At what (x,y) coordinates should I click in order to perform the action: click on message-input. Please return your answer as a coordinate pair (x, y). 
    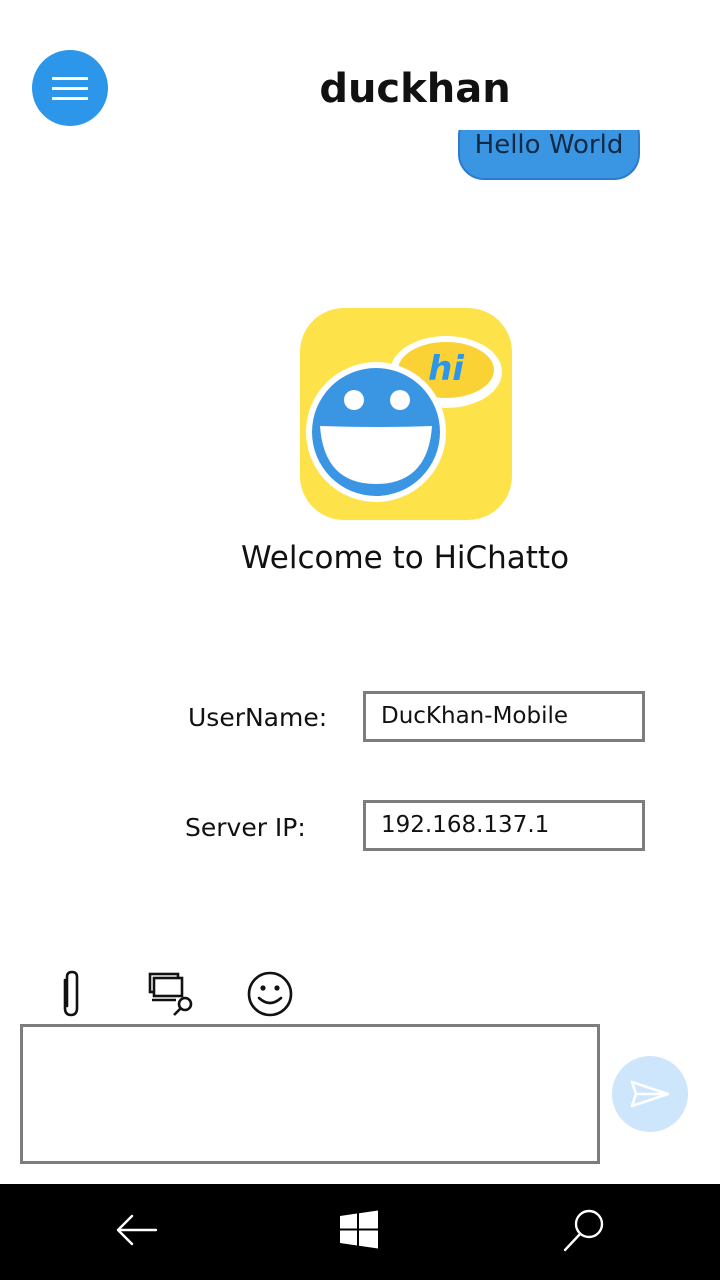
    Looking at the image, I should click on (310, 1094).